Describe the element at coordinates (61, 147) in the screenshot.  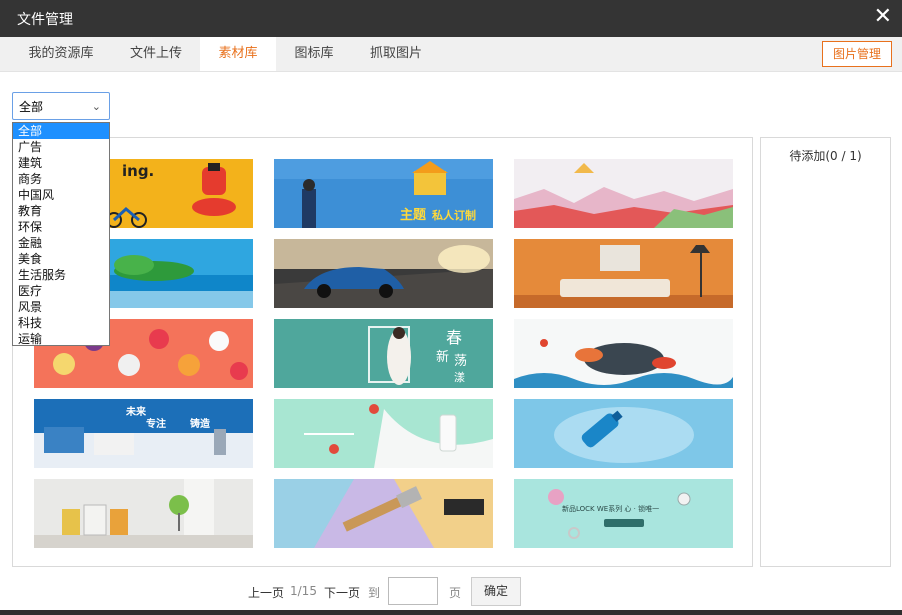
I see `category-option: 广告` at that location.